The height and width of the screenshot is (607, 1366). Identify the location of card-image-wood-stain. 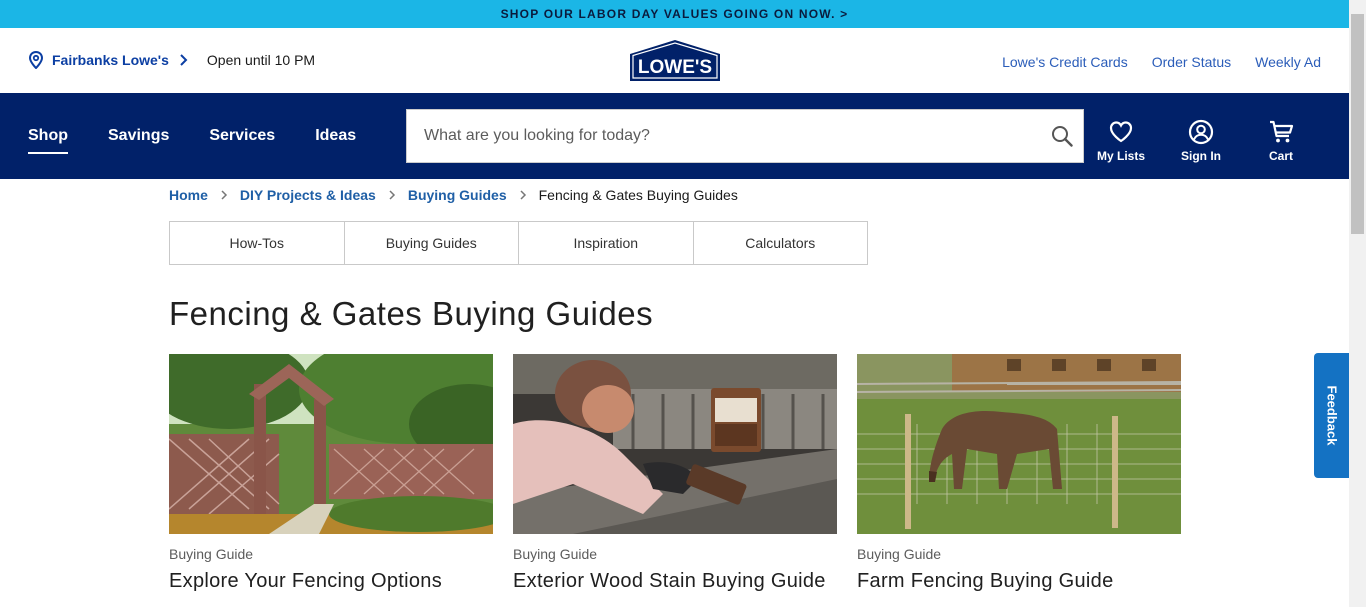
(675, 444).